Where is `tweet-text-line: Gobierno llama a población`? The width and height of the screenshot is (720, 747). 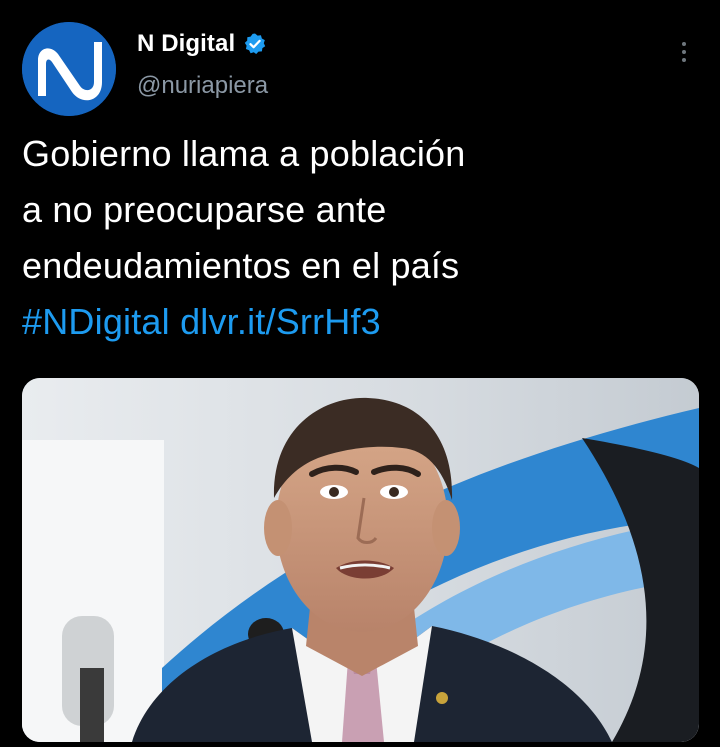
tweet-text-line: Gobierno llama a población is located at coordinates (244, 153).